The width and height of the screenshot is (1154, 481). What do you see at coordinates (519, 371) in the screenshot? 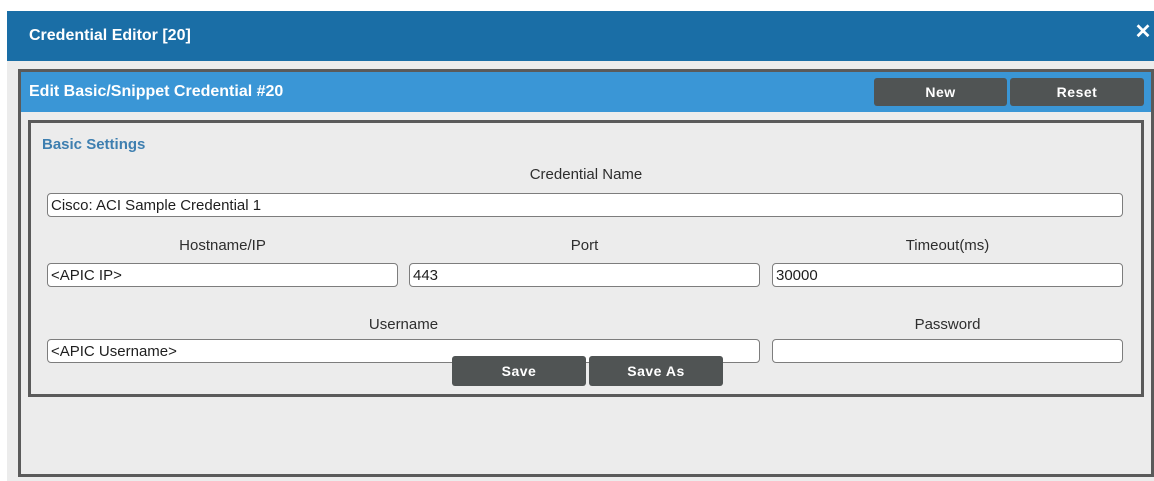
I see `save-button: Save` at bounding box center [519, 371].